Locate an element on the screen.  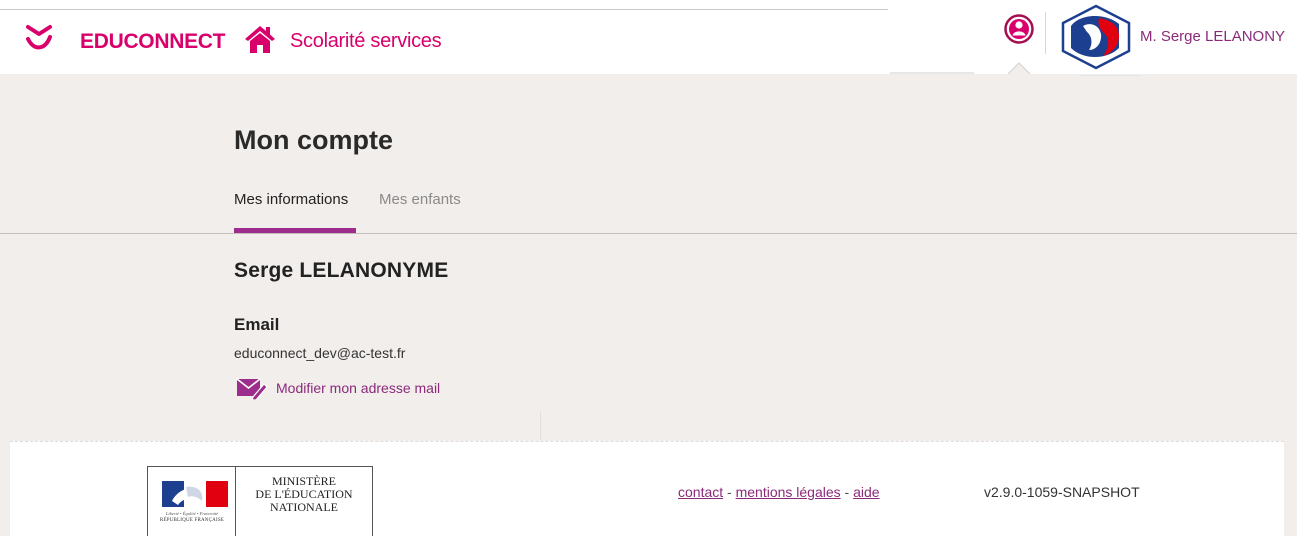
email-value: educonnect_dev@ac-test.fr is located at coordinates (320, 353).